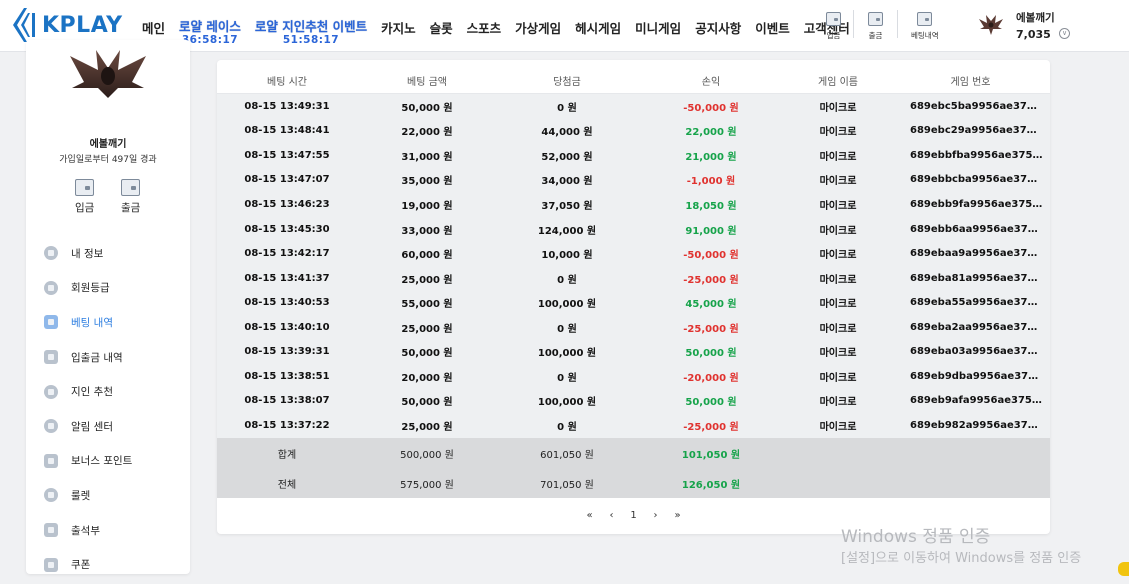  What do you see at coordinates (427, 485) in the screenshot?
I see `totals-bet-amount: 575,000 원` at bounding box center [427, 485].